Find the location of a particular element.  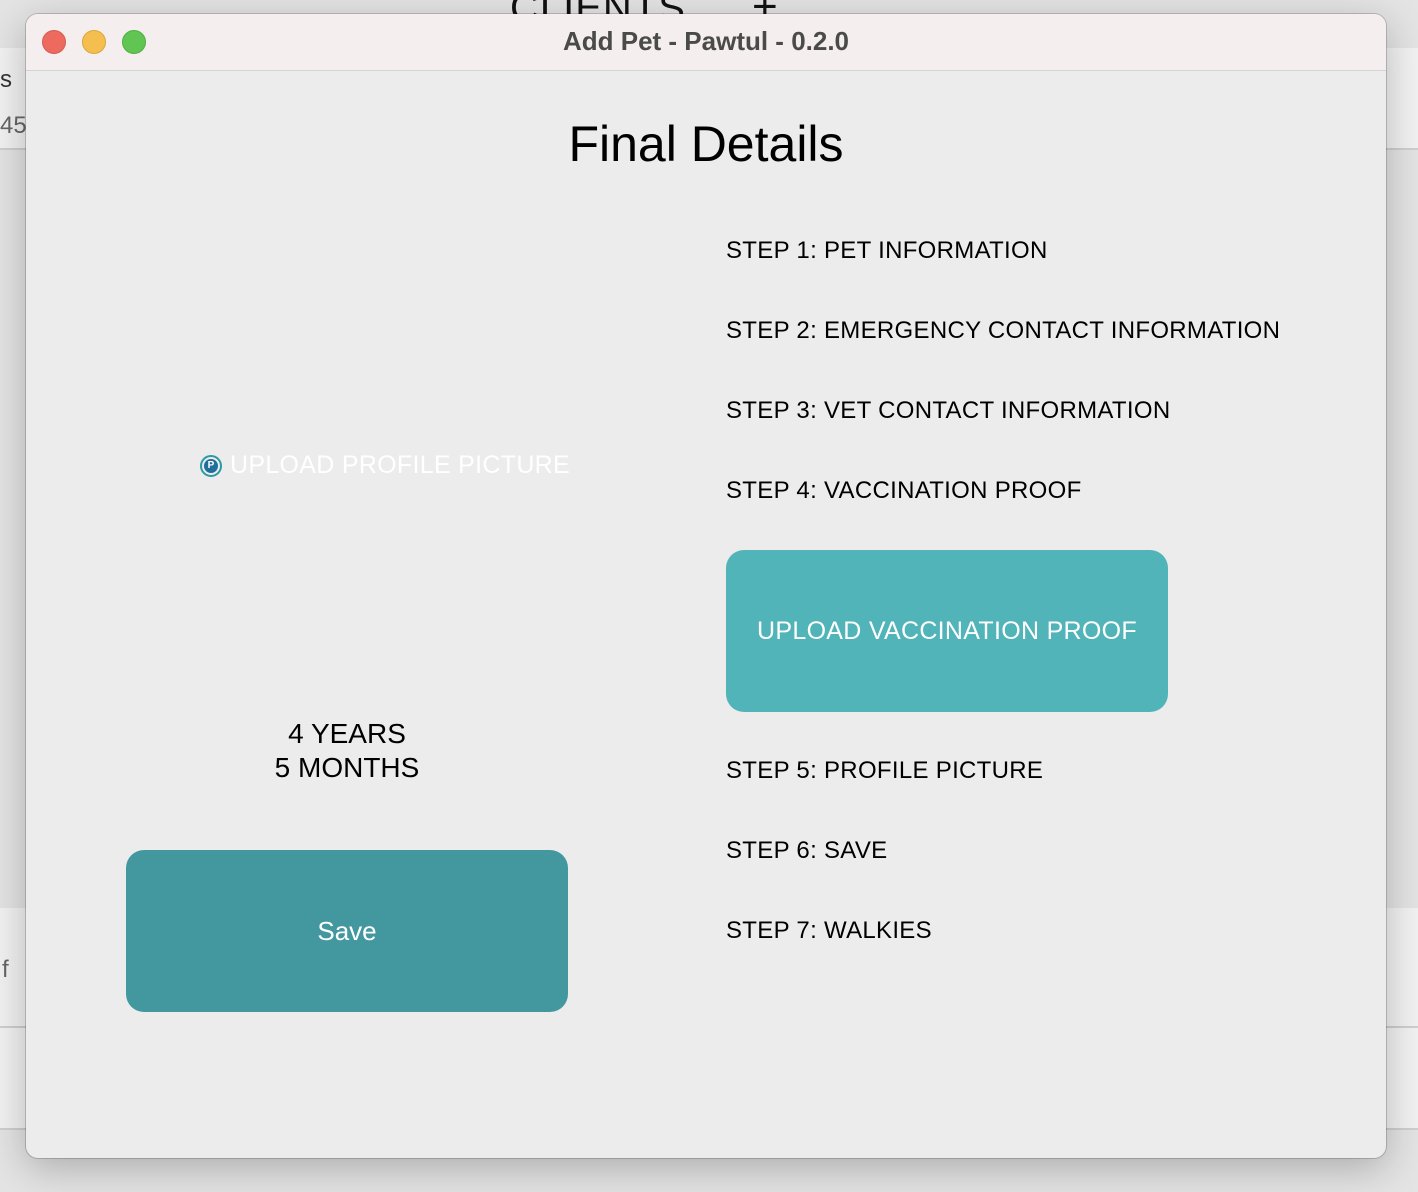

page-title: Final Details is located at coordinates (706, 144).